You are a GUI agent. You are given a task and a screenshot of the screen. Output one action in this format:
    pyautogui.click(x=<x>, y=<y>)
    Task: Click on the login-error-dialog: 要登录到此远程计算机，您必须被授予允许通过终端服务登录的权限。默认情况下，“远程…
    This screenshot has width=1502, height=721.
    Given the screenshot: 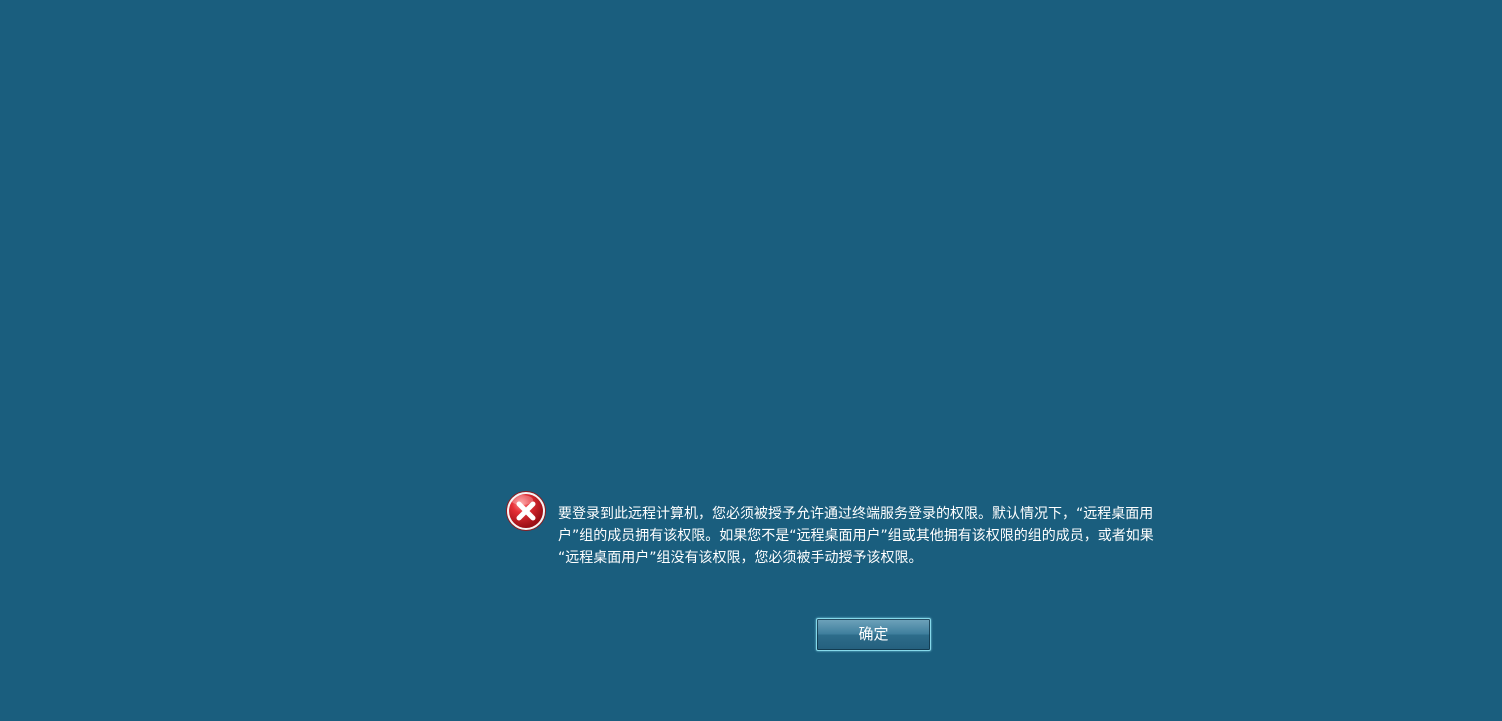 What is the action you would take?
    pyautogui.click(x=875, y=575)
    